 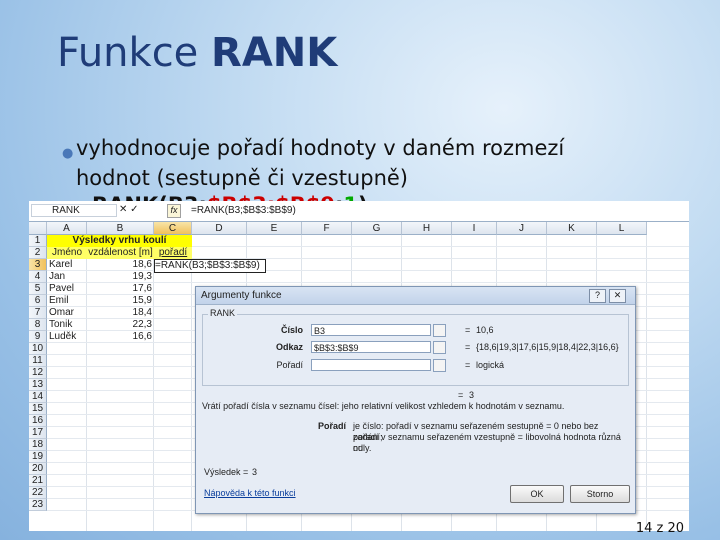 What do you see at coordinates (68, 337) in the screenshot?
I see `name-cell: Luděk` at bounding box center [68, 337].